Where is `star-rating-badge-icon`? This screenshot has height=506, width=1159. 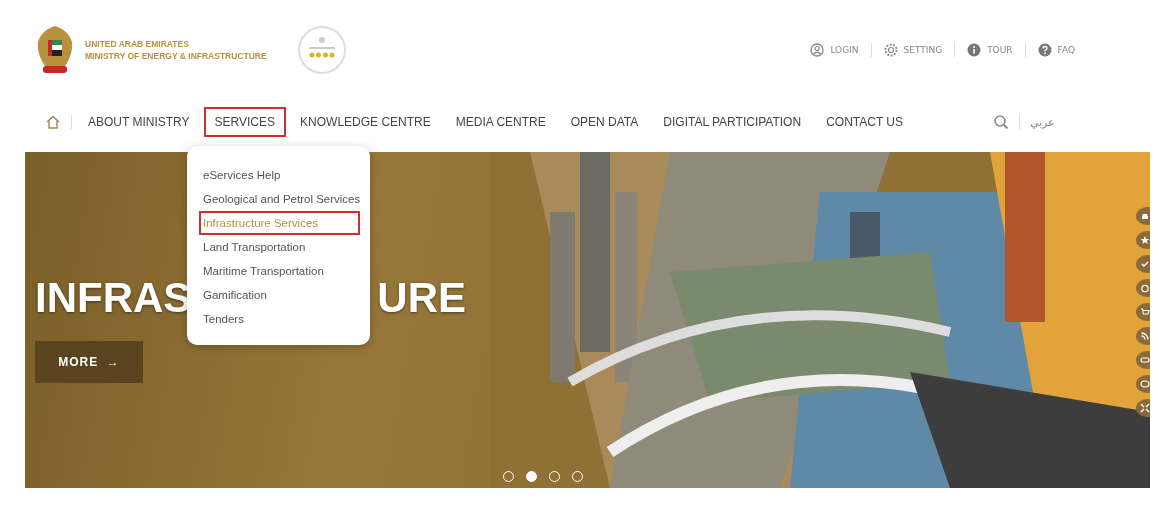 star-rating-badge-icon is located at coordinates (321, 50).